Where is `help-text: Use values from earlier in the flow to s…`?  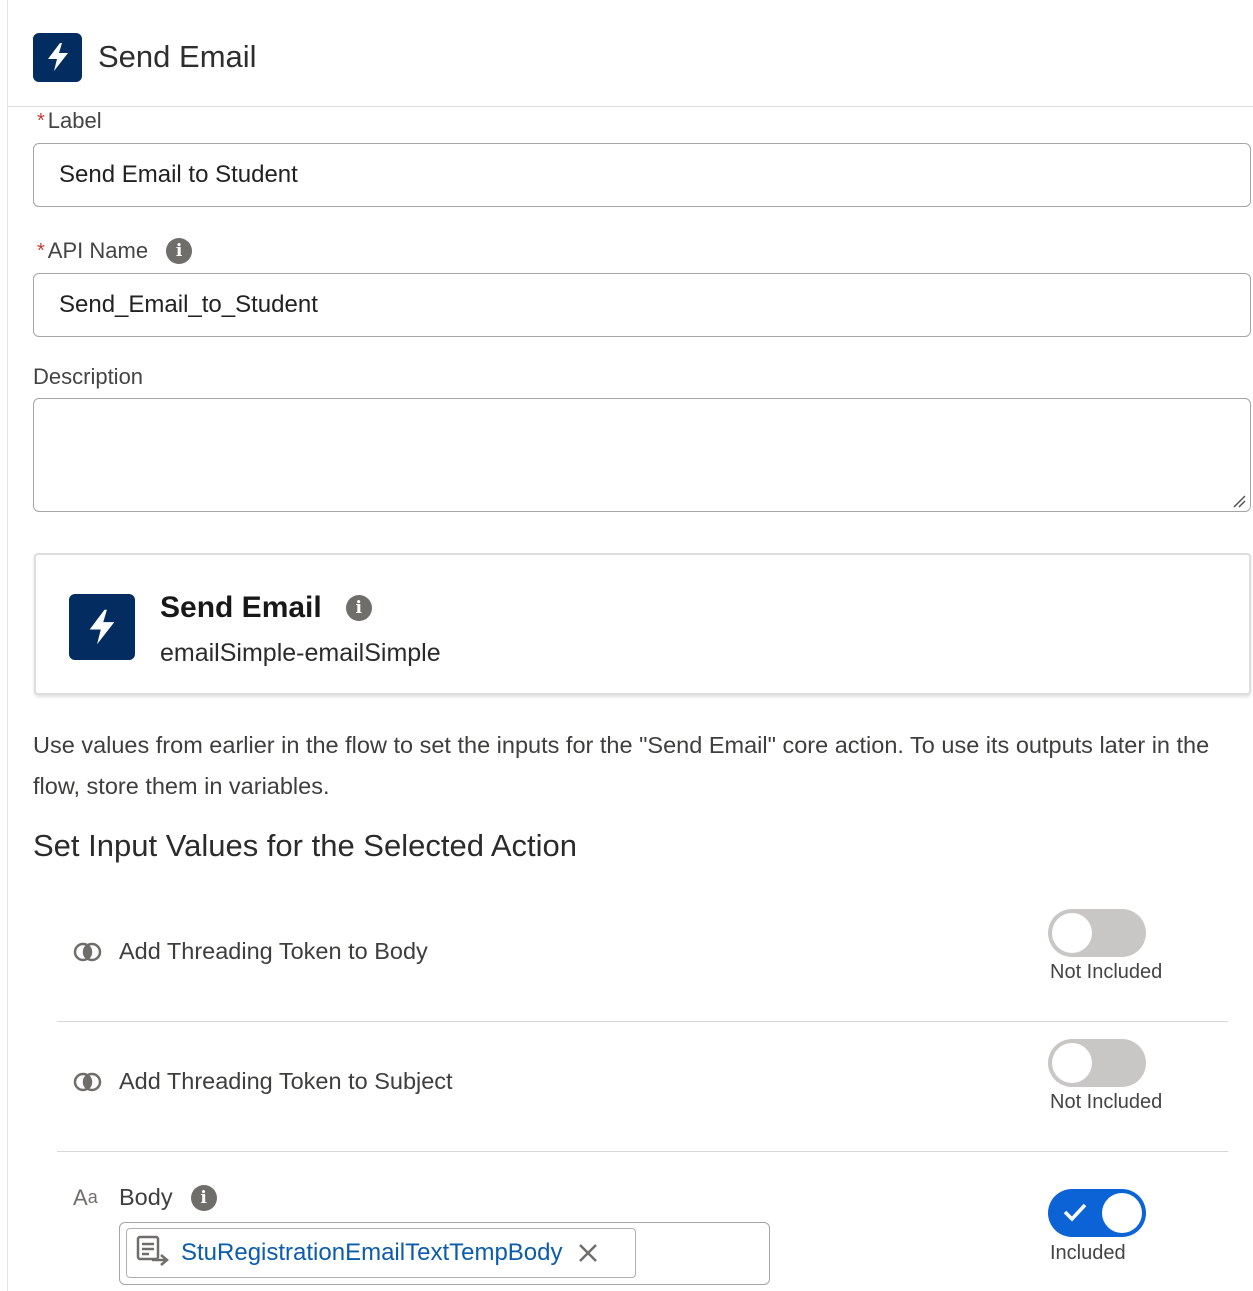
help-text: Use values from earlier in the flow to s… is located at coordinates (621, 765).